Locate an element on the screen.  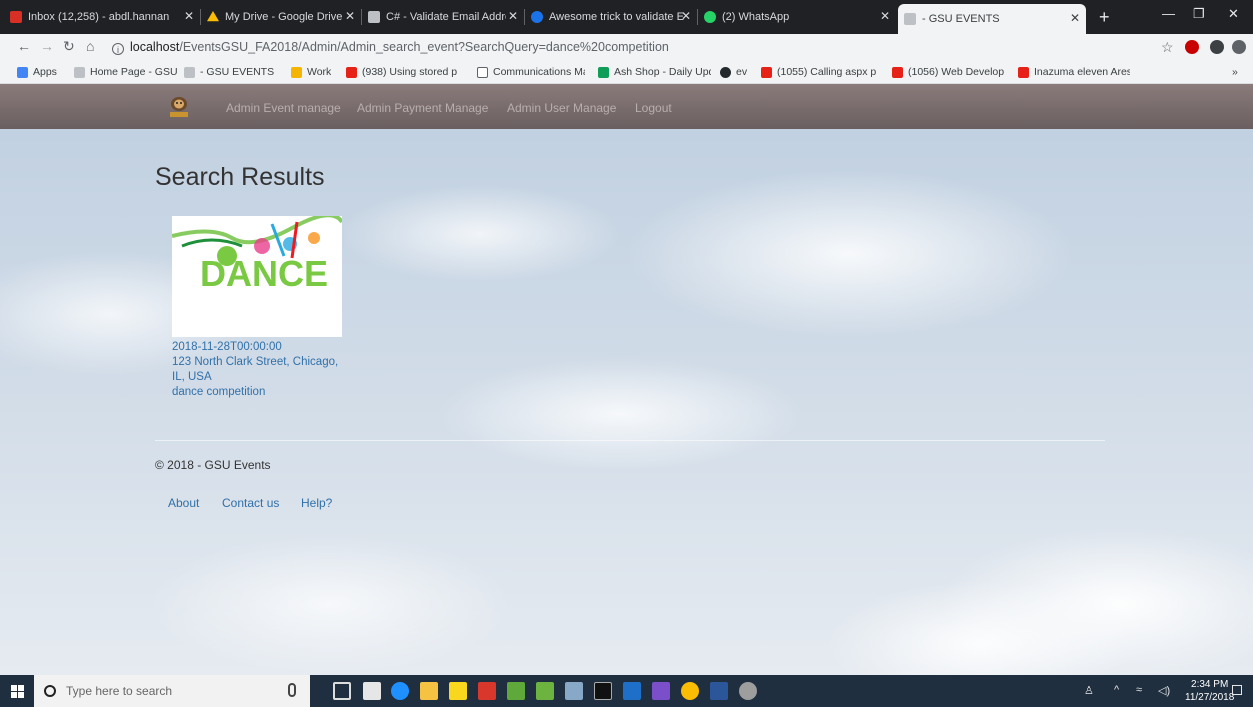
footer-copyright: © 2018 - GSU Events is located at coordinates (213, 465).